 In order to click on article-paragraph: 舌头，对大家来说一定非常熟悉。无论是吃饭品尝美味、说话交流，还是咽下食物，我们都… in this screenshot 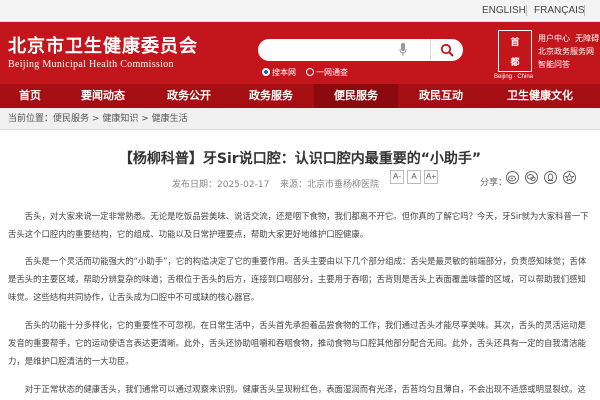, I will do `click(298, 225)`.